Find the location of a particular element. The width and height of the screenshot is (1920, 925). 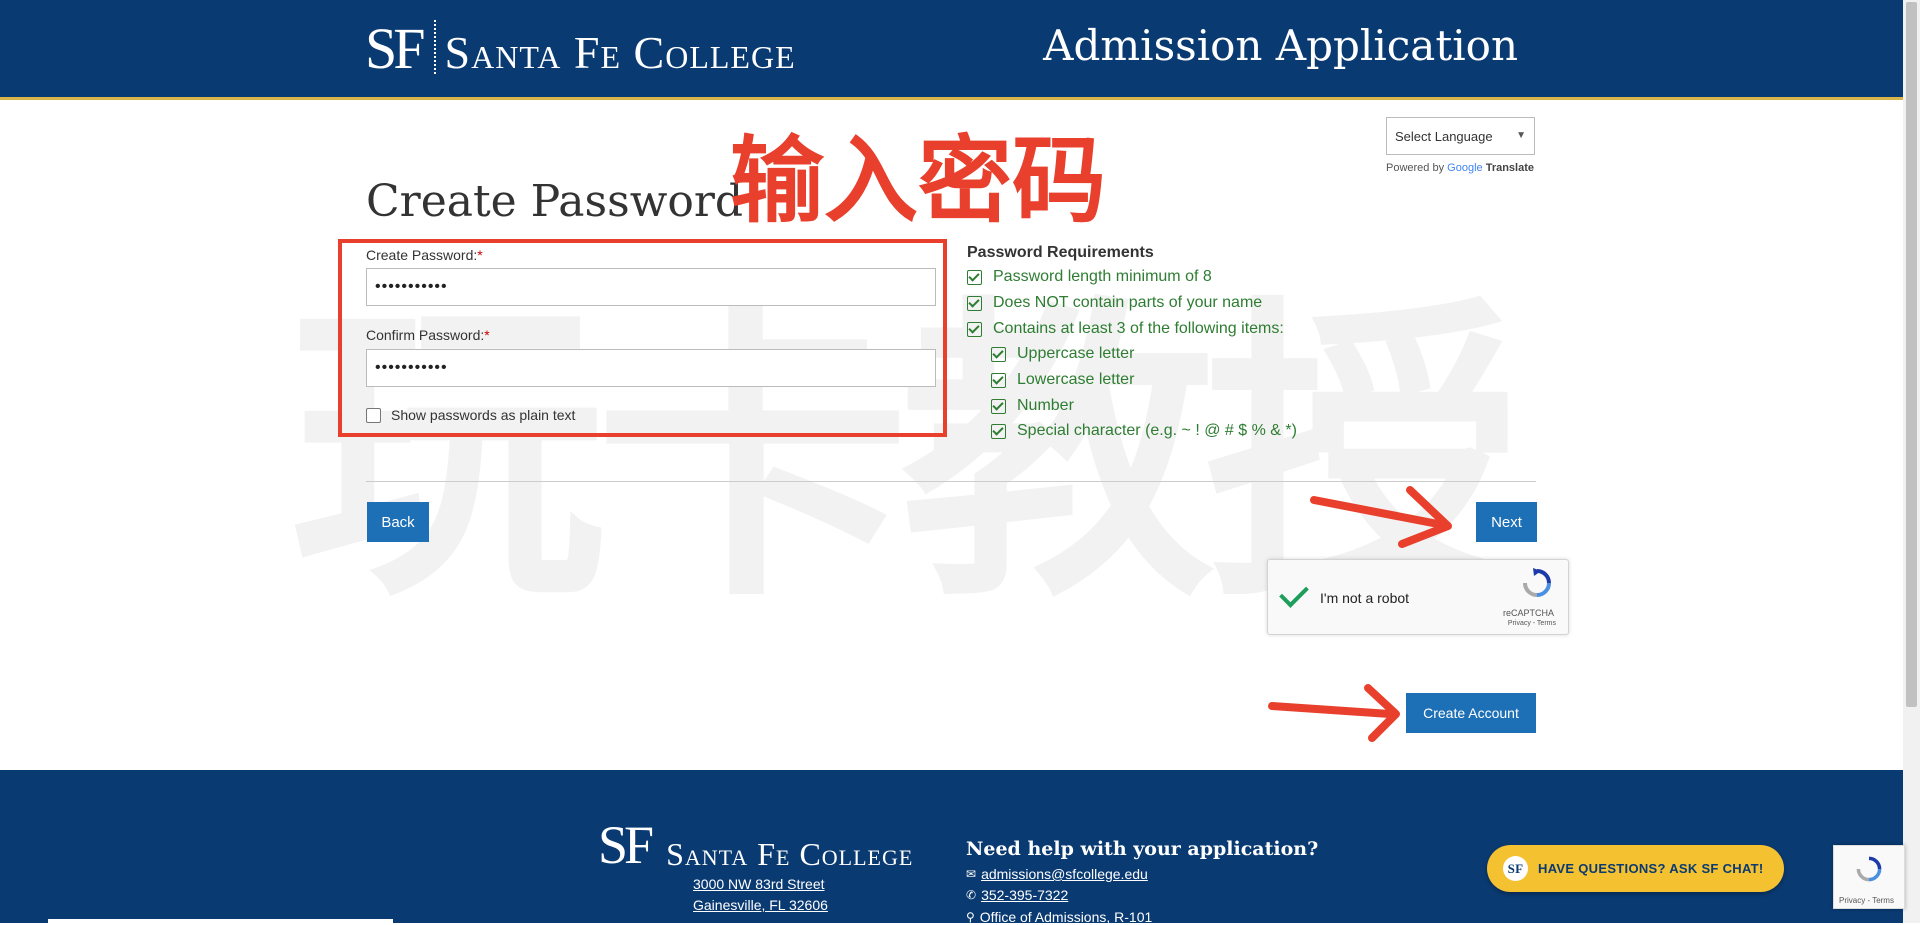

requirement-item: Special character (e.g. ~ ! @ # $ % & *) is located at coordinates (1144, 431).